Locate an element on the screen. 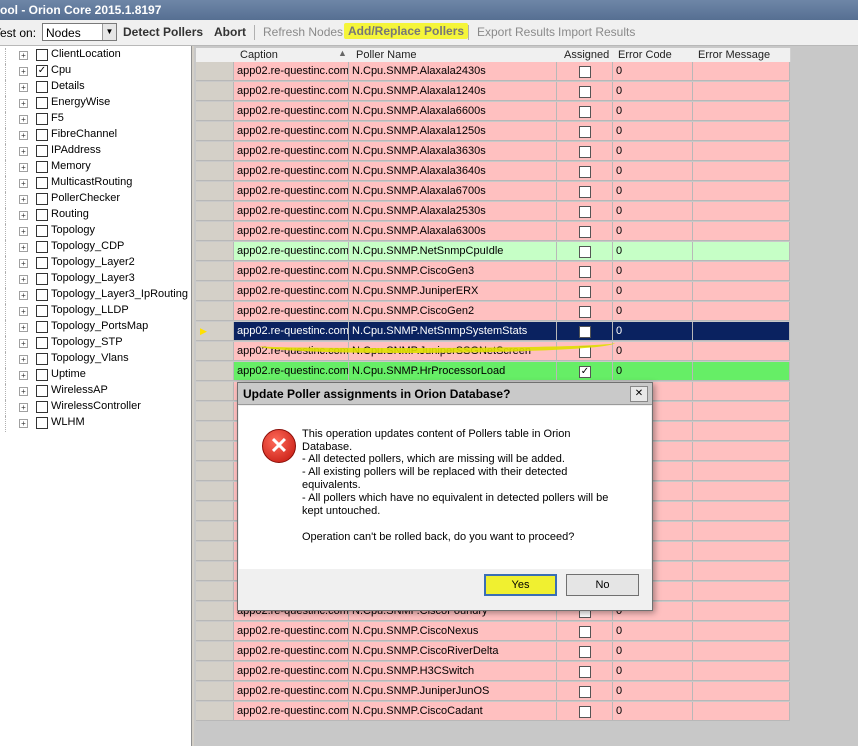  row-selector: ▶ is located at coordinates (215, 331).